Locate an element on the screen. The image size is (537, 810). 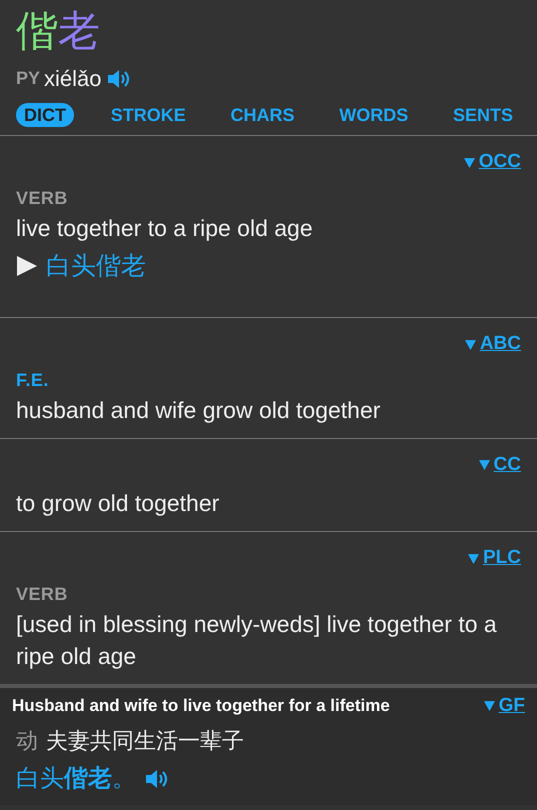
usage-label: F.E. is located at coordinates (33, 380).